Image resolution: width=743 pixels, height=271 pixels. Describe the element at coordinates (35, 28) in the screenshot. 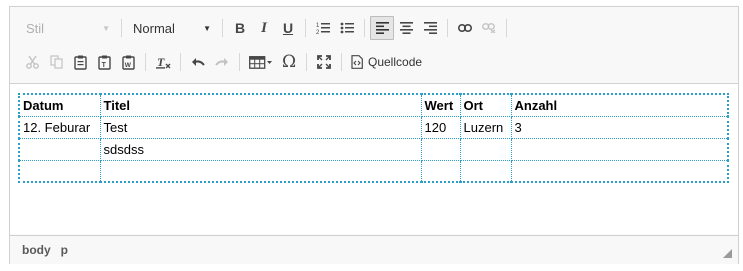

I see `style-dropdown-label: Stil` at that location.